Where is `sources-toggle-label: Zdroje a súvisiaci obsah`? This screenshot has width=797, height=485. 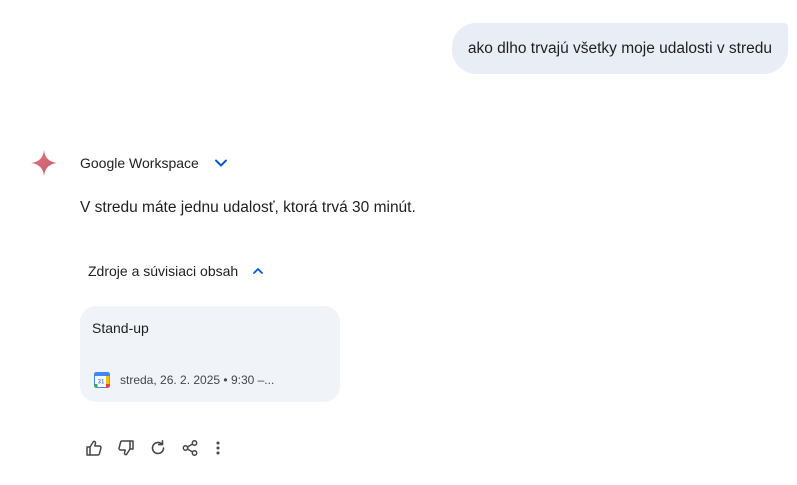 sources-toggle-label: Zdroje a súvisiaci obsah is located at coordinates (163, 271).